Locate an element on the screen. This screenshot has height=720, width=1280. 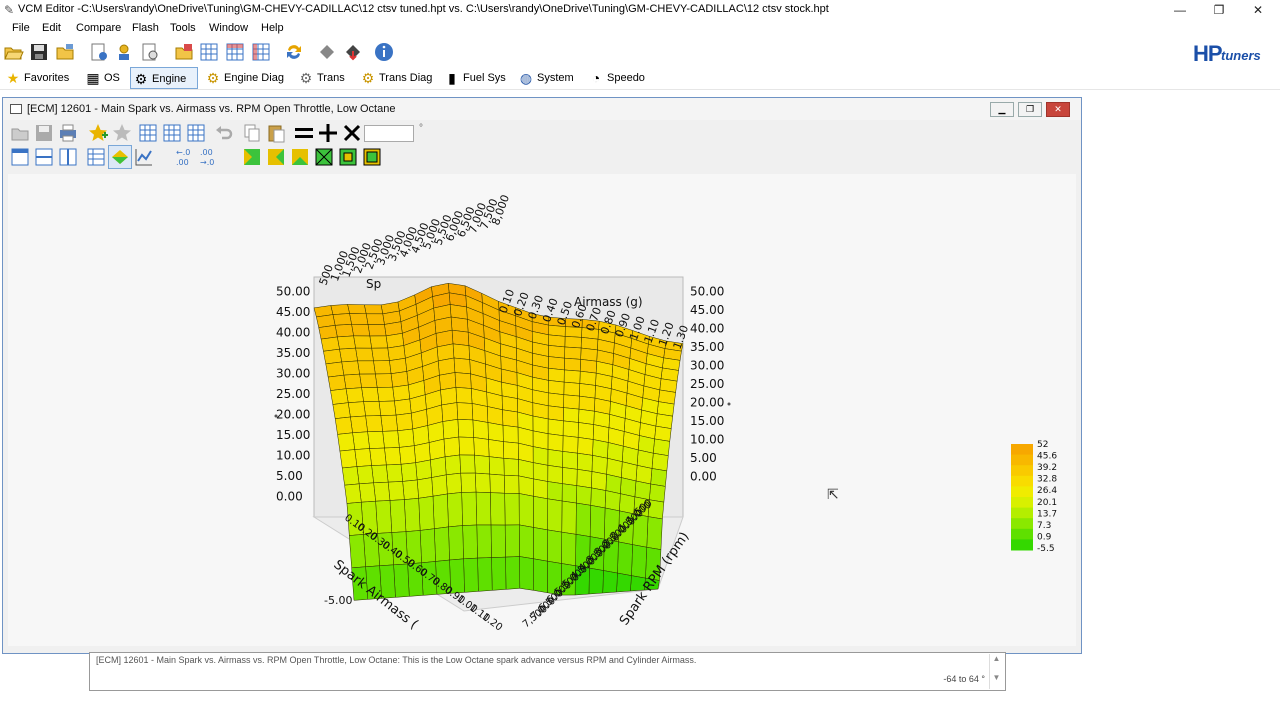
print-icon is located at coordinates (68, 133).